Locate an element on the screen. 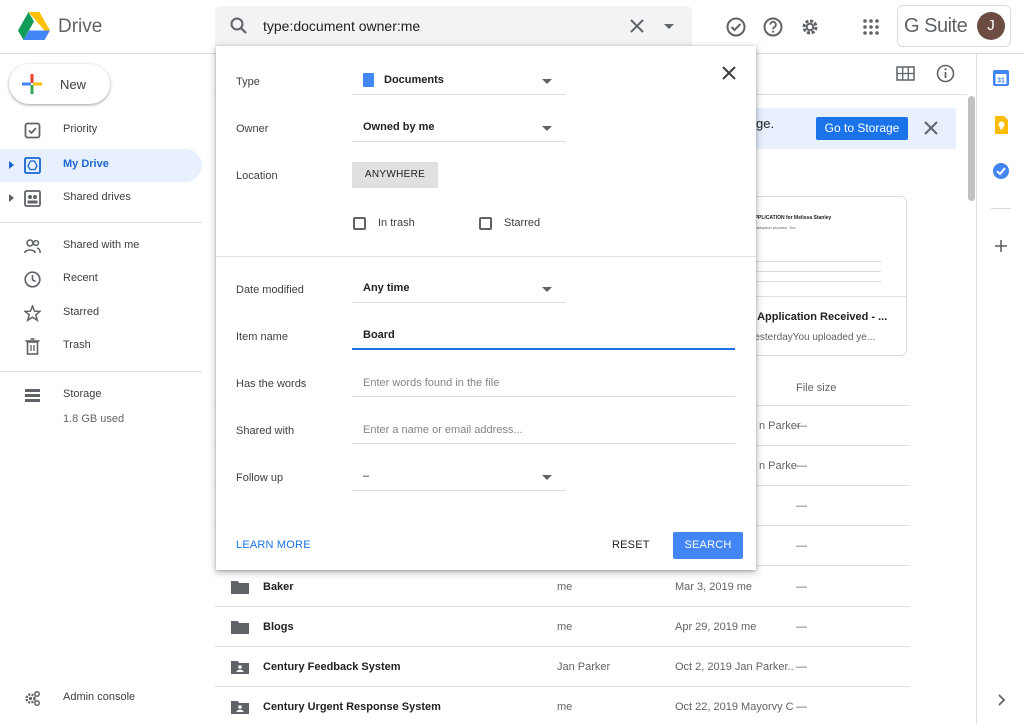 This screenshot has width=1024, height=724. rail-divider is located at coordinates (1001, 208).